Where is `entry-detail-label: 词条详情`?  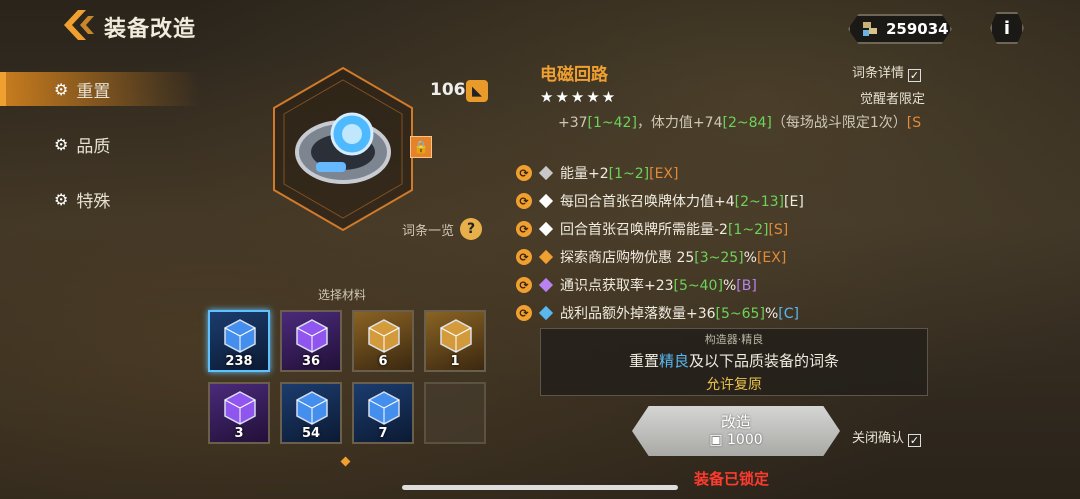 entry-detail-label: 词条详情 is located at coordinates (878, 73).